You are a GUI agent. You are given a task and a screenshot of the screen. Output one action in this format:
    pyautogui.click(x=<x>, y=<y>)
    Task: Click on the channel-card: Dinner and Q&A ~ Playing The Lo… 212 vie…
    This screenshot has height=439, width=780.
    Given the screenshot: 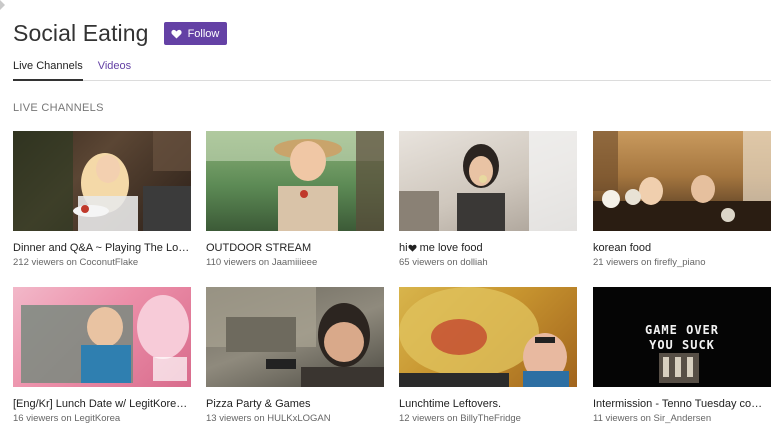 What is the action you would take?
    pyautogui.click(x=102, y=199)
    